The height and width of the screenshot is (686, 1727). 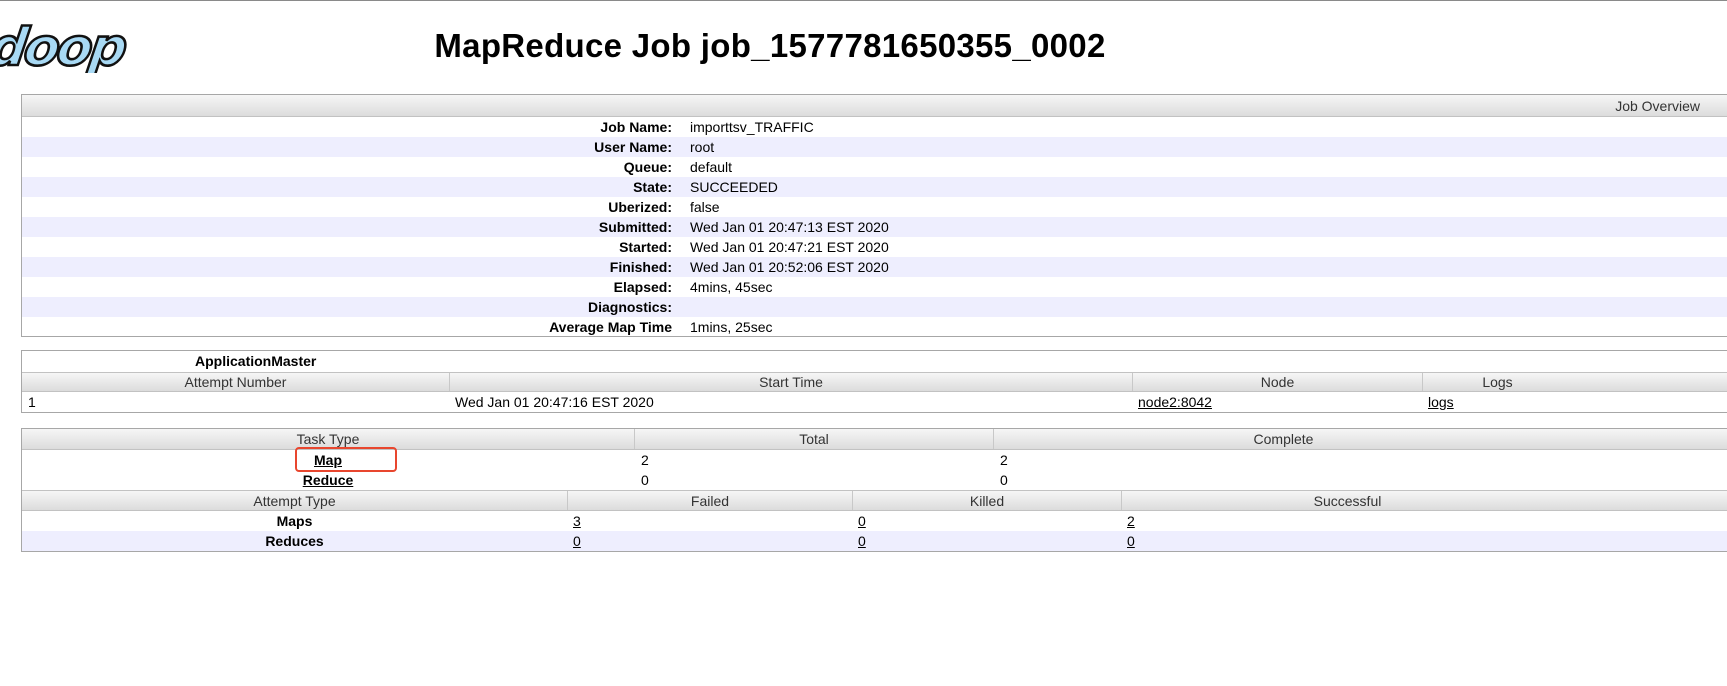 I want to click on task-complete: 0, so click(x=1004, y=480).